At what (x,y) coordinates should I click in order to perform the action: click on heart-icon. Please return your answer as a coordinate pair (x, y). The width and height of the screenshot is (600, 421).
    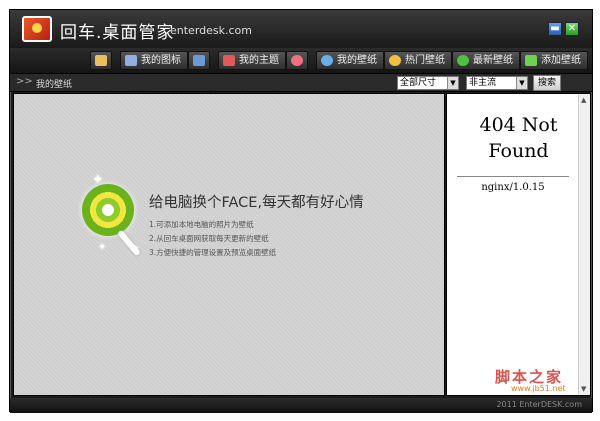
    Looking at the image, I should click on (297, 60).